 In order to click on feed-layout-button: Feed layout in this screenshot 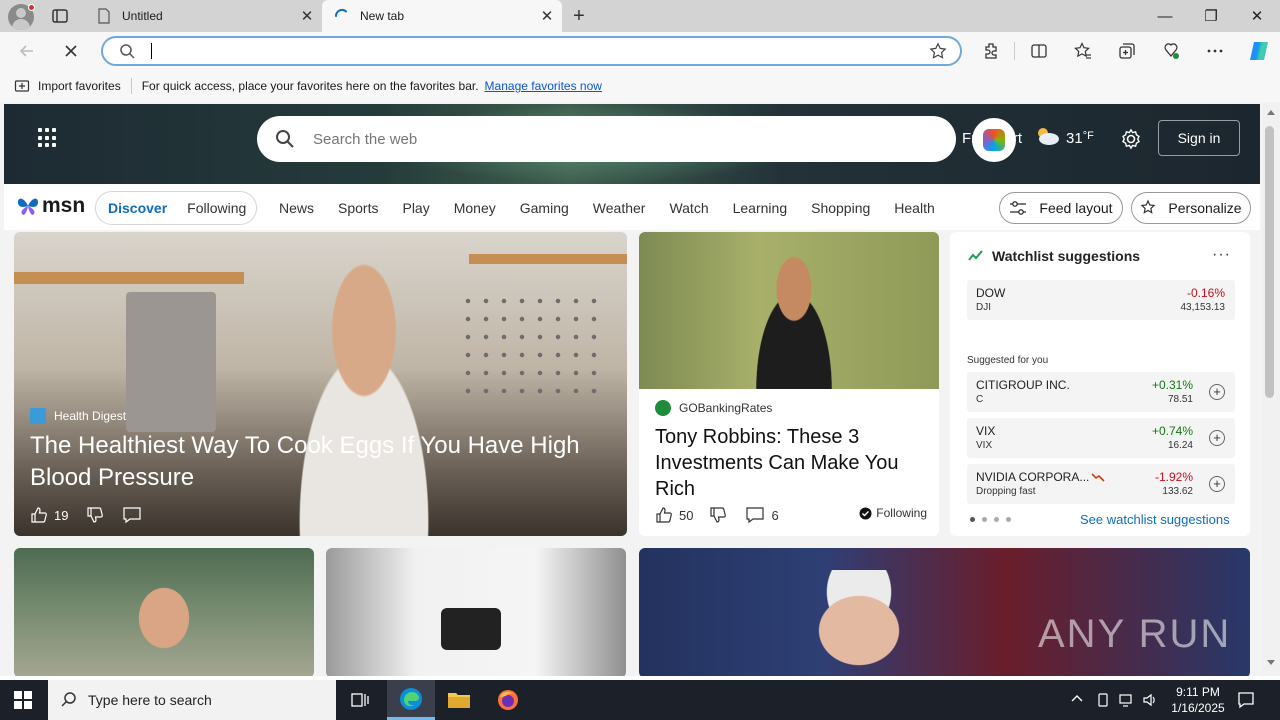, I will do `click(1061, 208)`.